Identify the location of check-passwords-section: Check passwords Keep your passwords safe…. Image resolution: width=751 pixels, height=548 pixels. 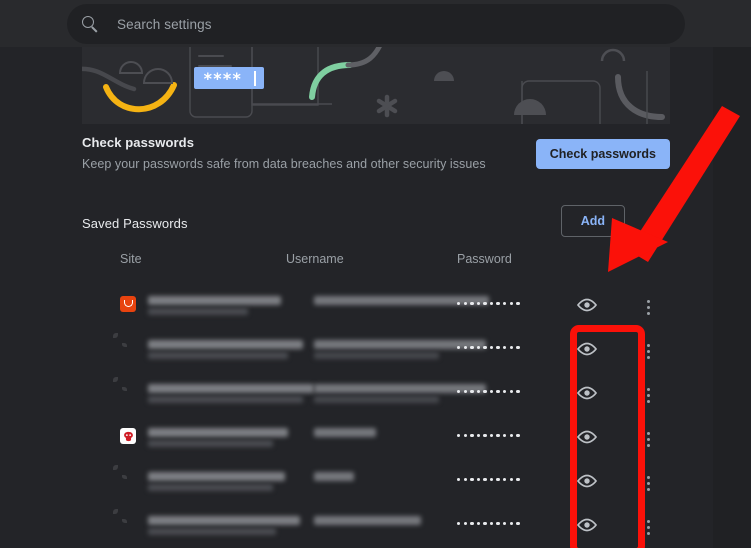
(376, 163).